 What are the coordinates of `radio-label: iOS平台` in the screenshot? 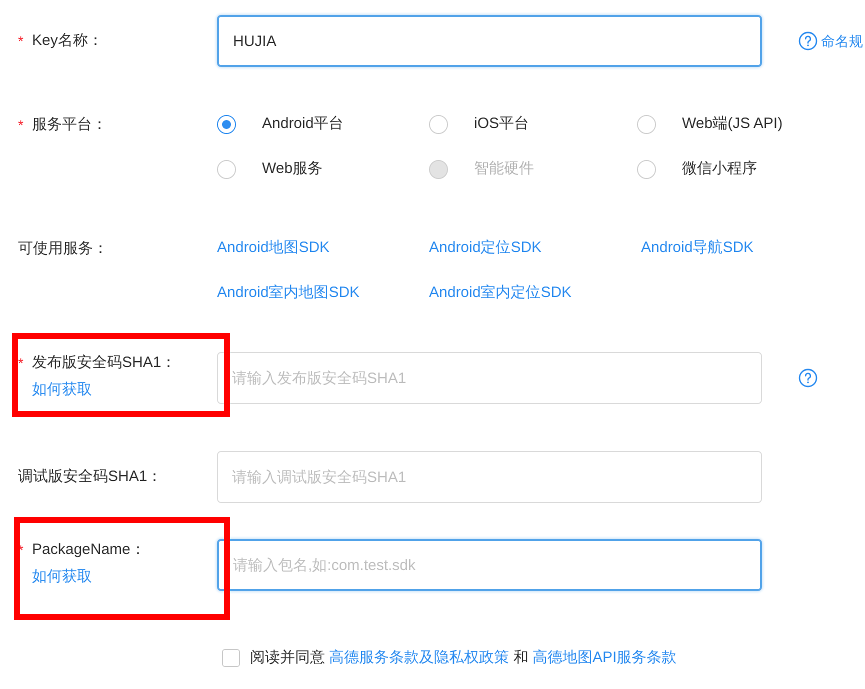 It's located at (502, 124).